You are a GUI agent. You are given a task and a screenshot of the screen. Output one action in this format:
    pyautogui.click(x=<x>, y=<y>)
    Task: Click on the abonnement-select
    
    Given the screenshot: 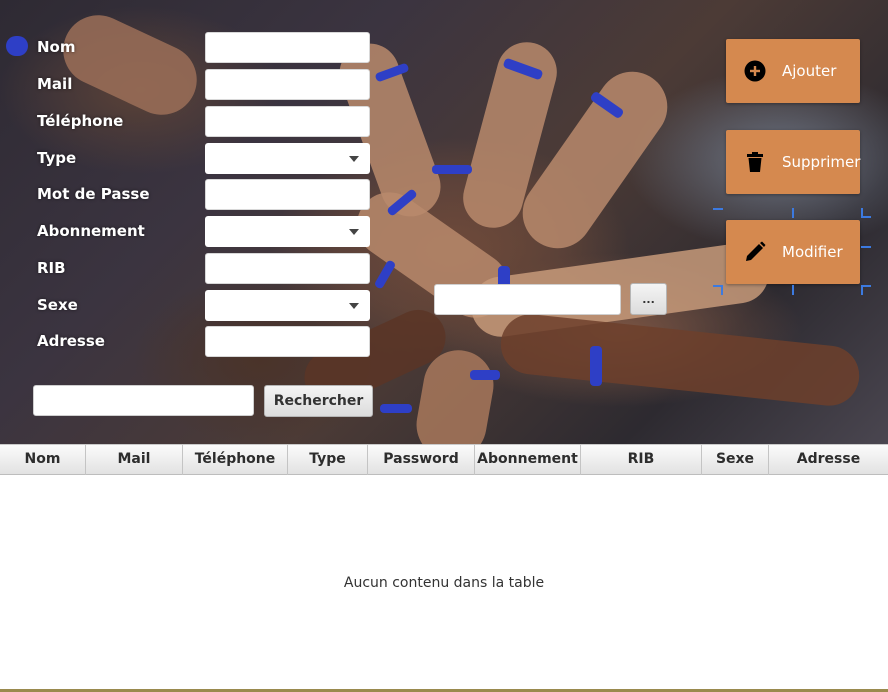 What is the action you would take?
    pyautogui.click(x=287, y=231)
    